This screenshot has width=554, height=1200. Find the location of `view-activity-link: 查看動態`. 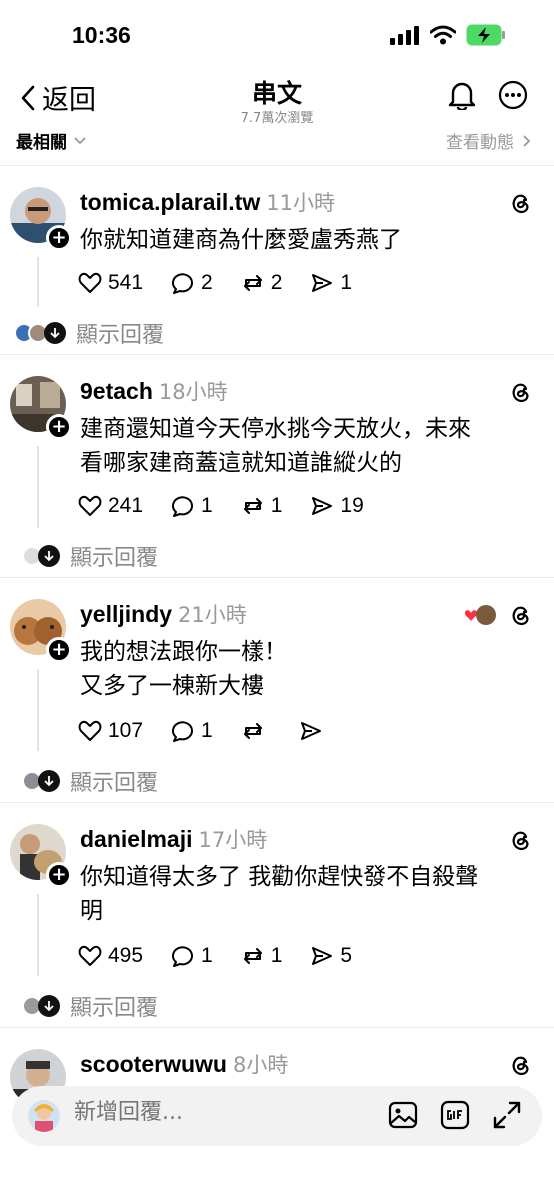

view-activity-link: 查看動態 is located at coordinates (489, 140).